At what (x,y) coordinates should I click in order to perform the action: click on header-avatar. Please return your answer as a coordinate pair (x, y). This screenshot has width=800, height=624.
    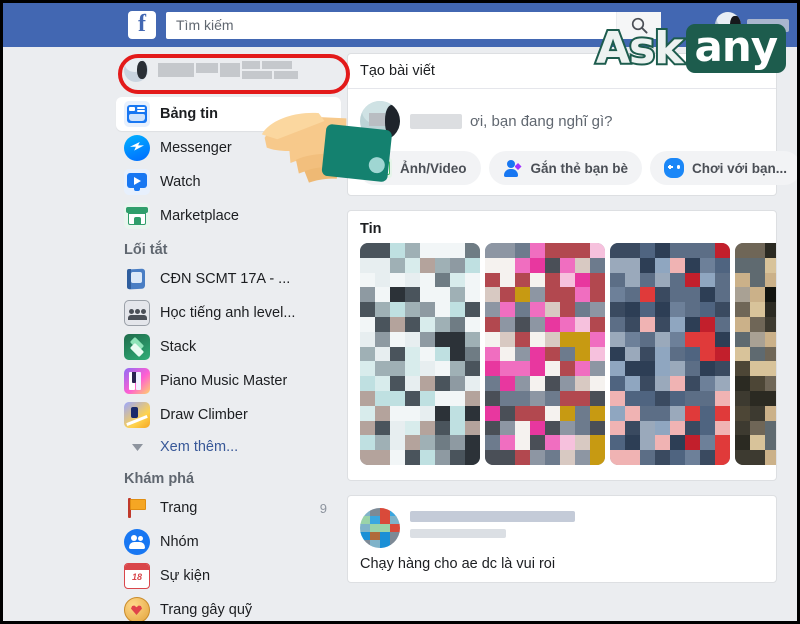
    Looking at the image, I should click on (728, 25).